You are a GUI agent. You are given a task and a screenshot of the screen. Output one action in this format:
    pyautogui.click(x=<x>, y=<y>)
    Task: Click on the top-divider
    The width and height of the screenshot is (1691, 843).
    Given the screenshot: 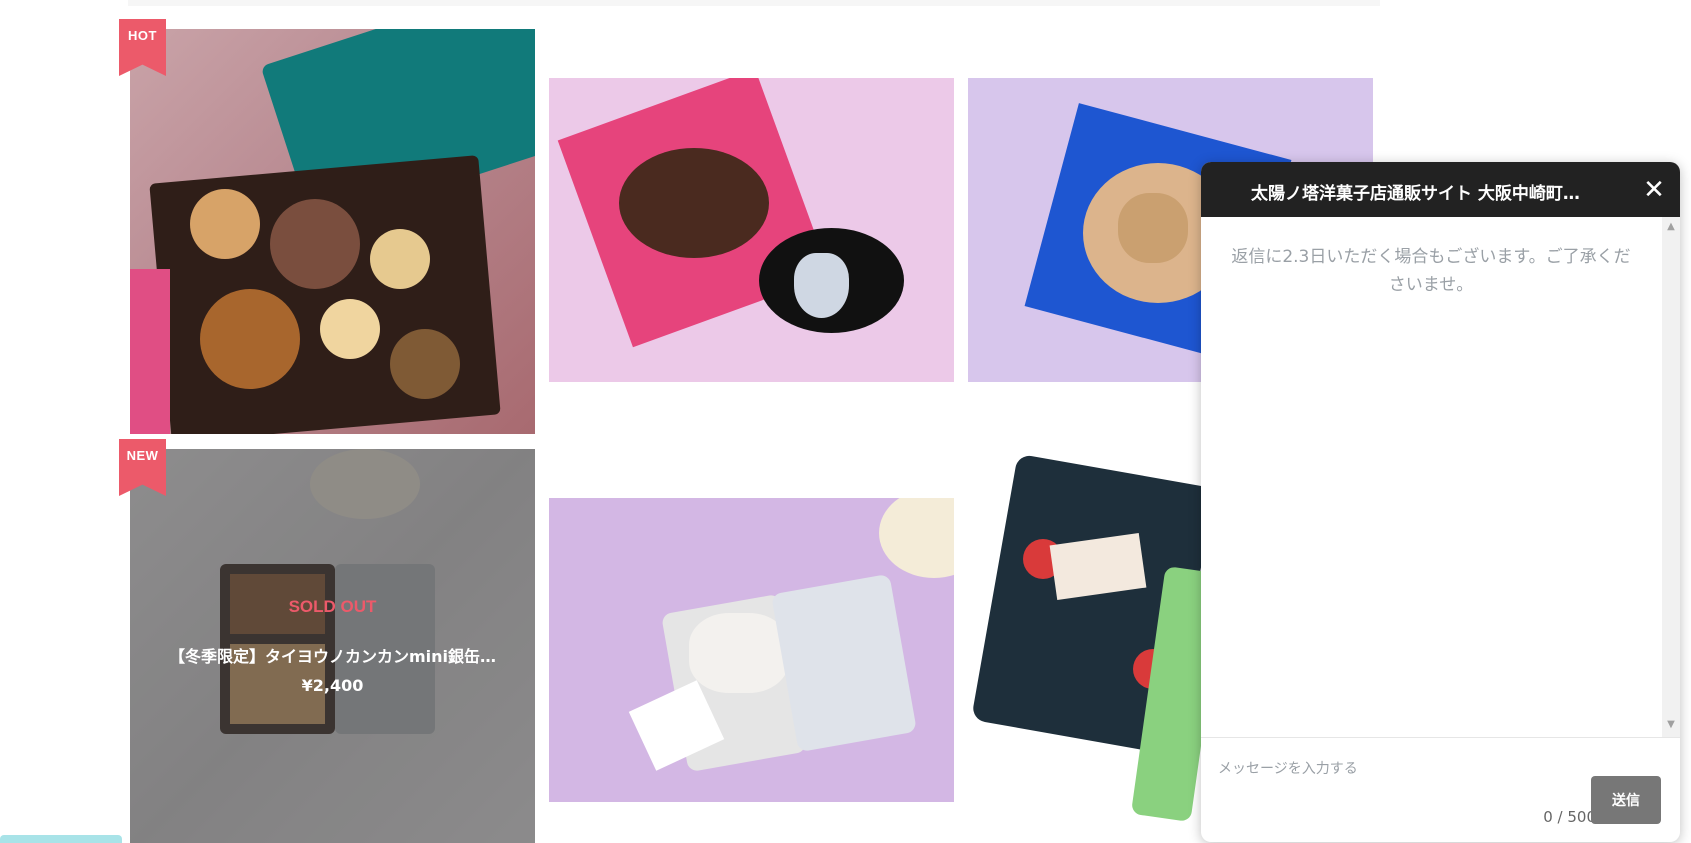 What is the action you would take?
    pyautogui.click(x=754, y=3)
    